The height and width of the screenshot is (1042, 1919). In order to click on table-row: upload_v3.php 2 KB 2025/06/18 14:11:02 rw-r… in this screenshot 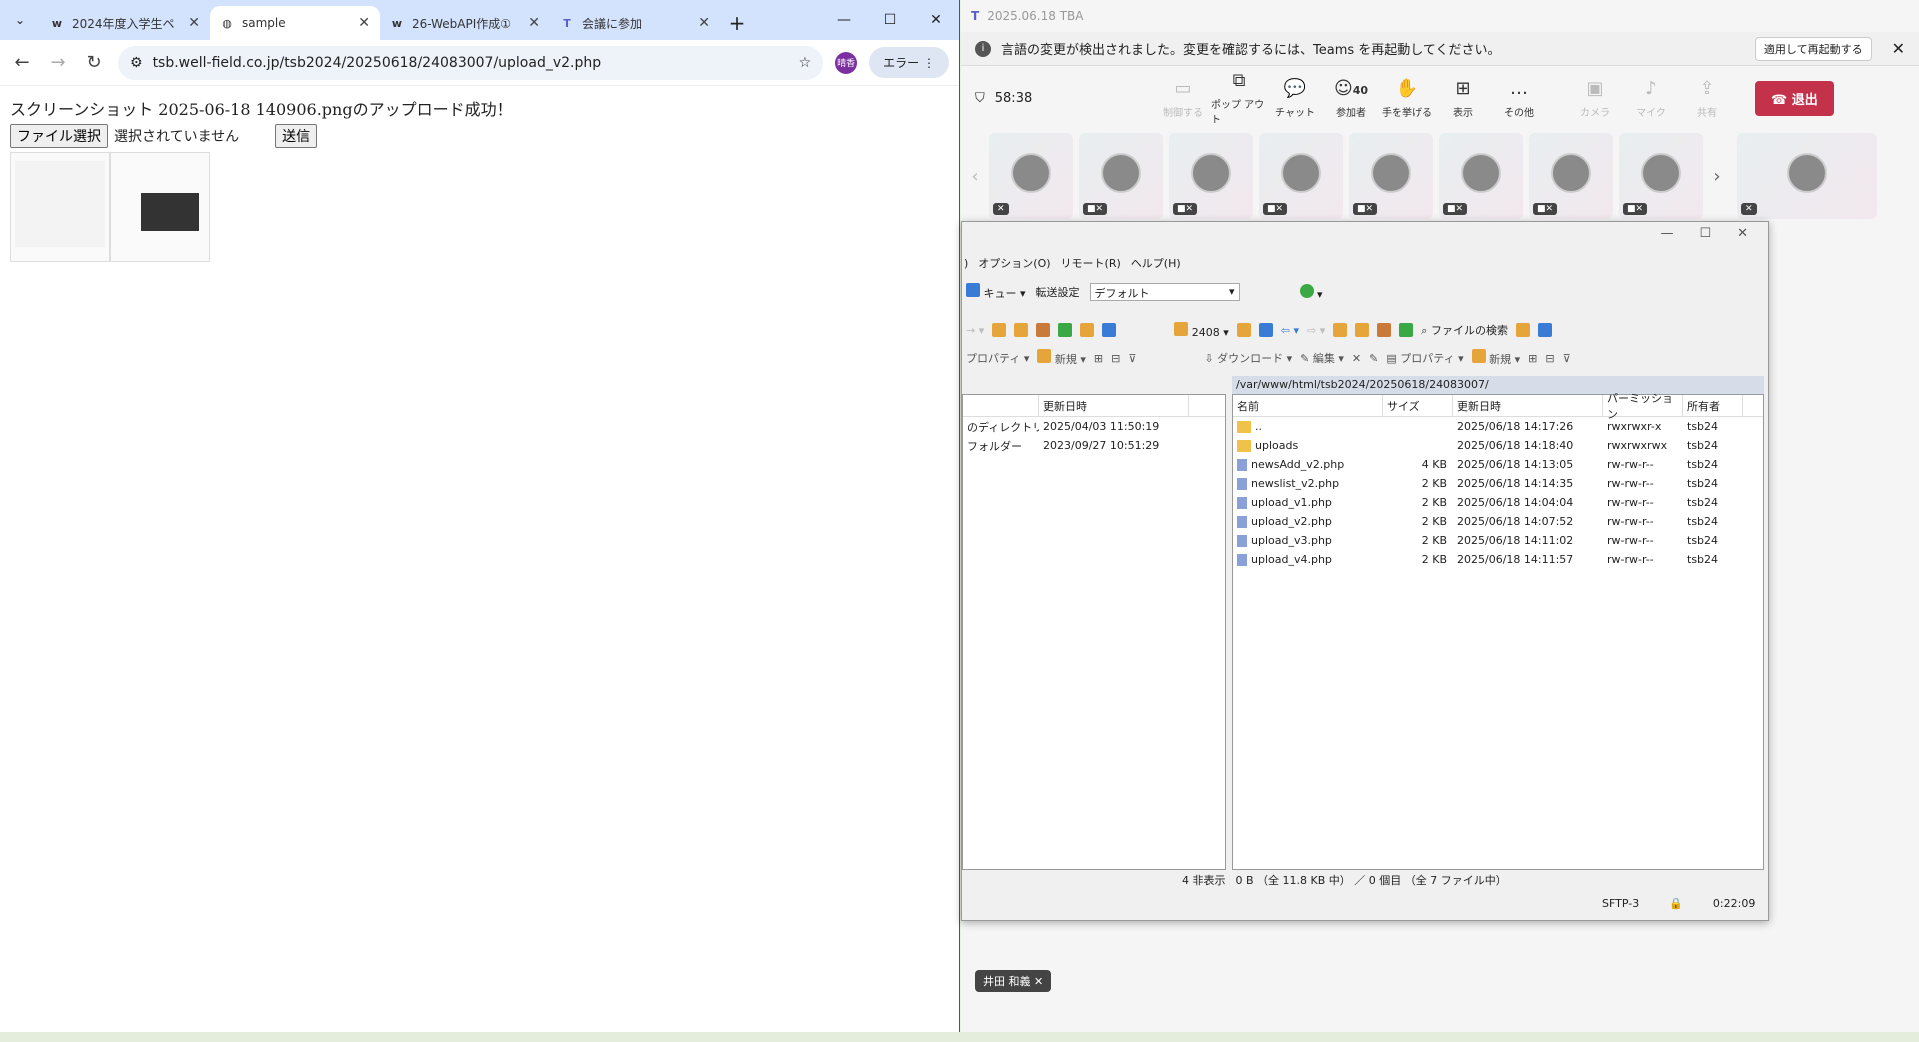, I will do `click(1498, 540)`.